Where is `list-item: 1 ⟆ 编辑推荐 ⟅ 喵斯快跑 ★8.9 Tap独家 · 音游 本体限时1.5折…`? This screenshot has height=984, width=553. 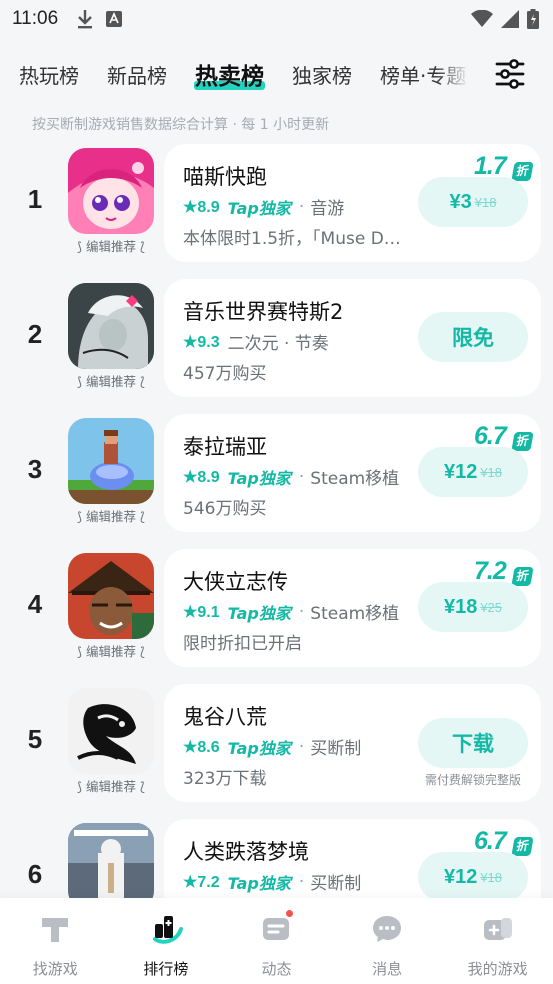 list-item: 1 ⟆ 编辑推荐 ⟅ 喵斯快跑 ★8.9 Tap独家 · 音游 本体限时1.5折… is located at coordinates (276, 203).